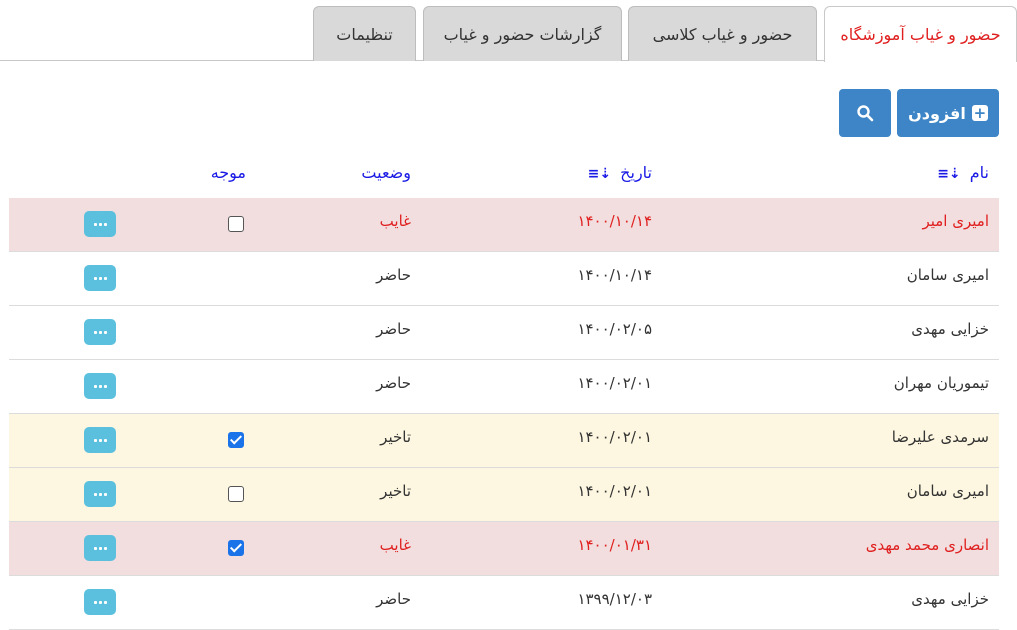 This screenshot has width=1017, height=630. I want to click on column-header-status: وضعیت, so click(386, 172).